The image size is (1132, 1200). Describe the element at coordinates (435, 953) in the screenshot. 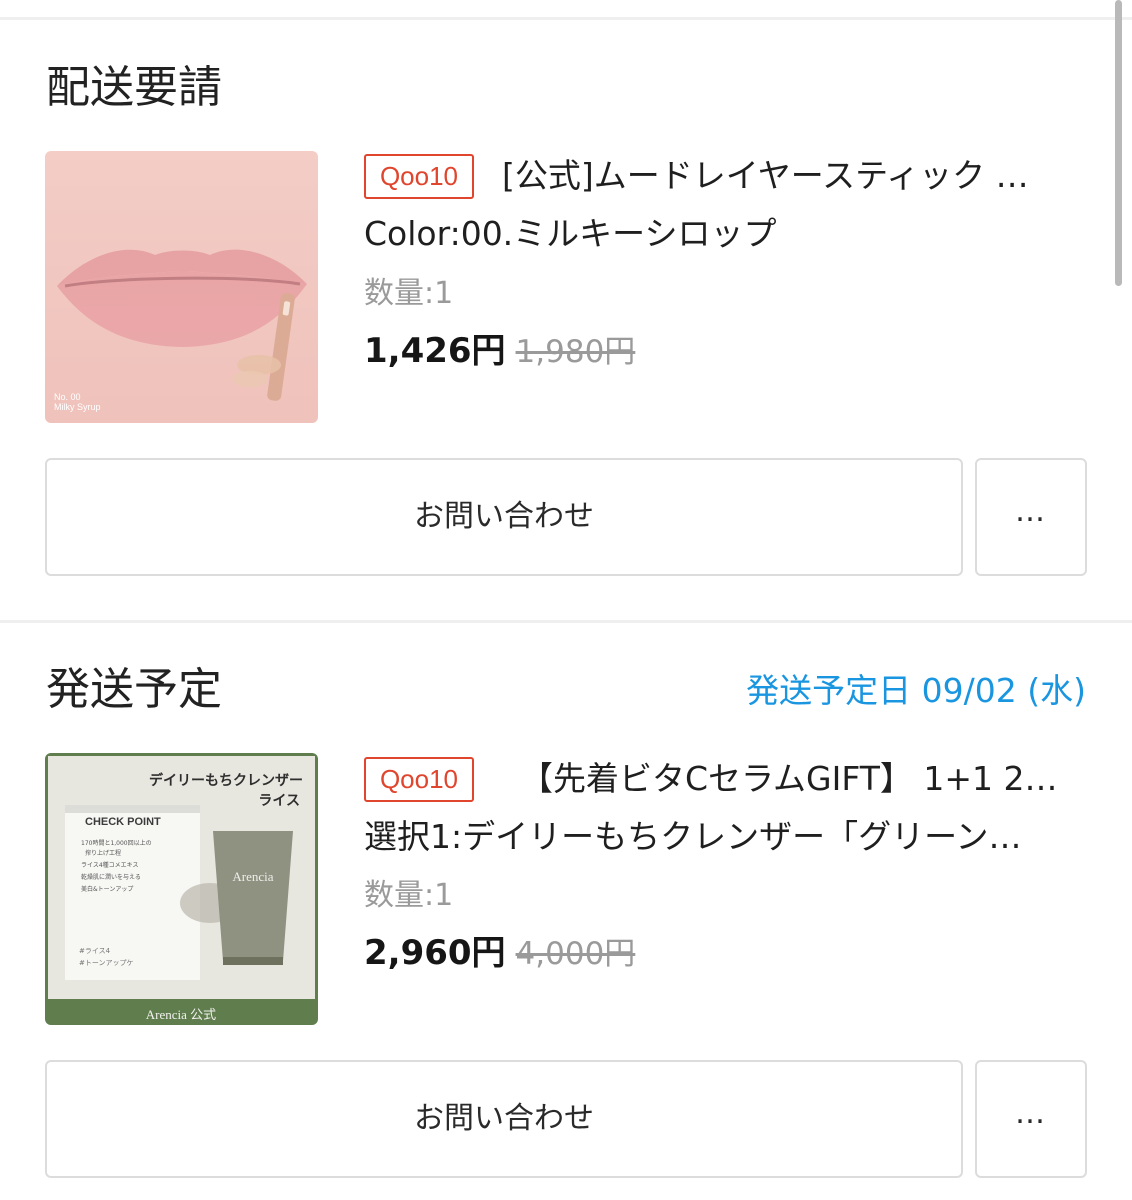

I see `sale-price: 2,960円` at that location.